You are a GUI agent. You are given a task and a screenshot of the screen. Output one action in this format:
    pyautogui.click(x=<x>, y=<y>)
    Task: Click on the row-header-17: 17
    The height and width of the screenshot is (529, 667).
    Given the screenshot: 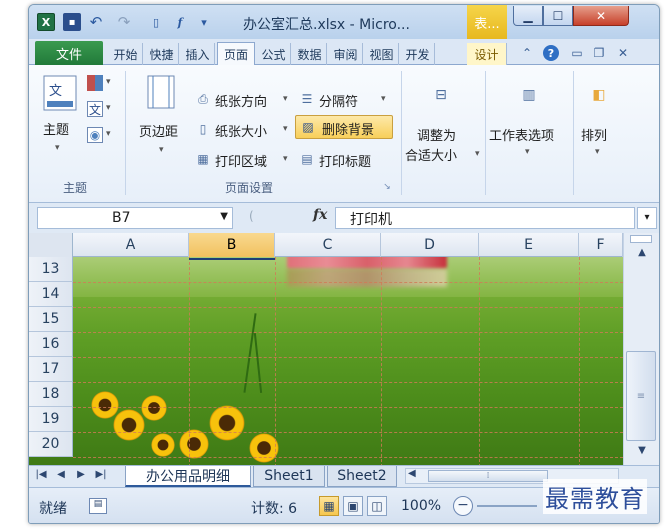 What is the action you would take?
    pyautogui.click(x=51, y=369)
    